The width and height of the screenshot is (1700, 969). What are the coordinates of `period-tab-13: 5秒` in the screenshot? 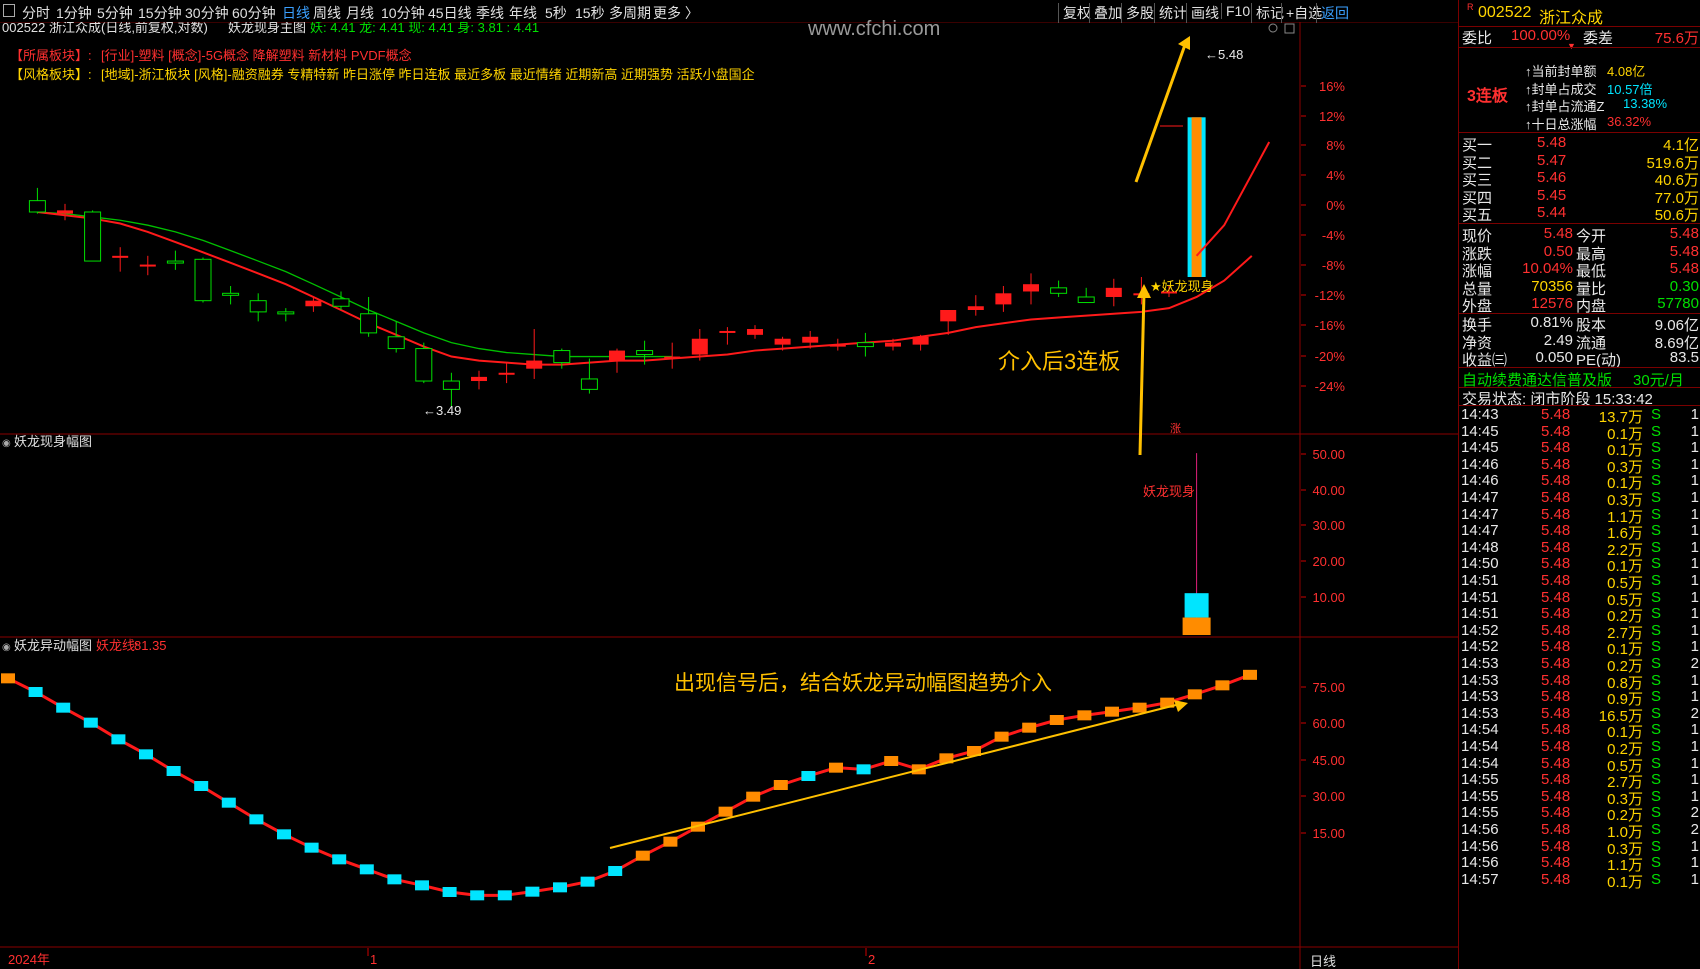 It's located at (556, 13).